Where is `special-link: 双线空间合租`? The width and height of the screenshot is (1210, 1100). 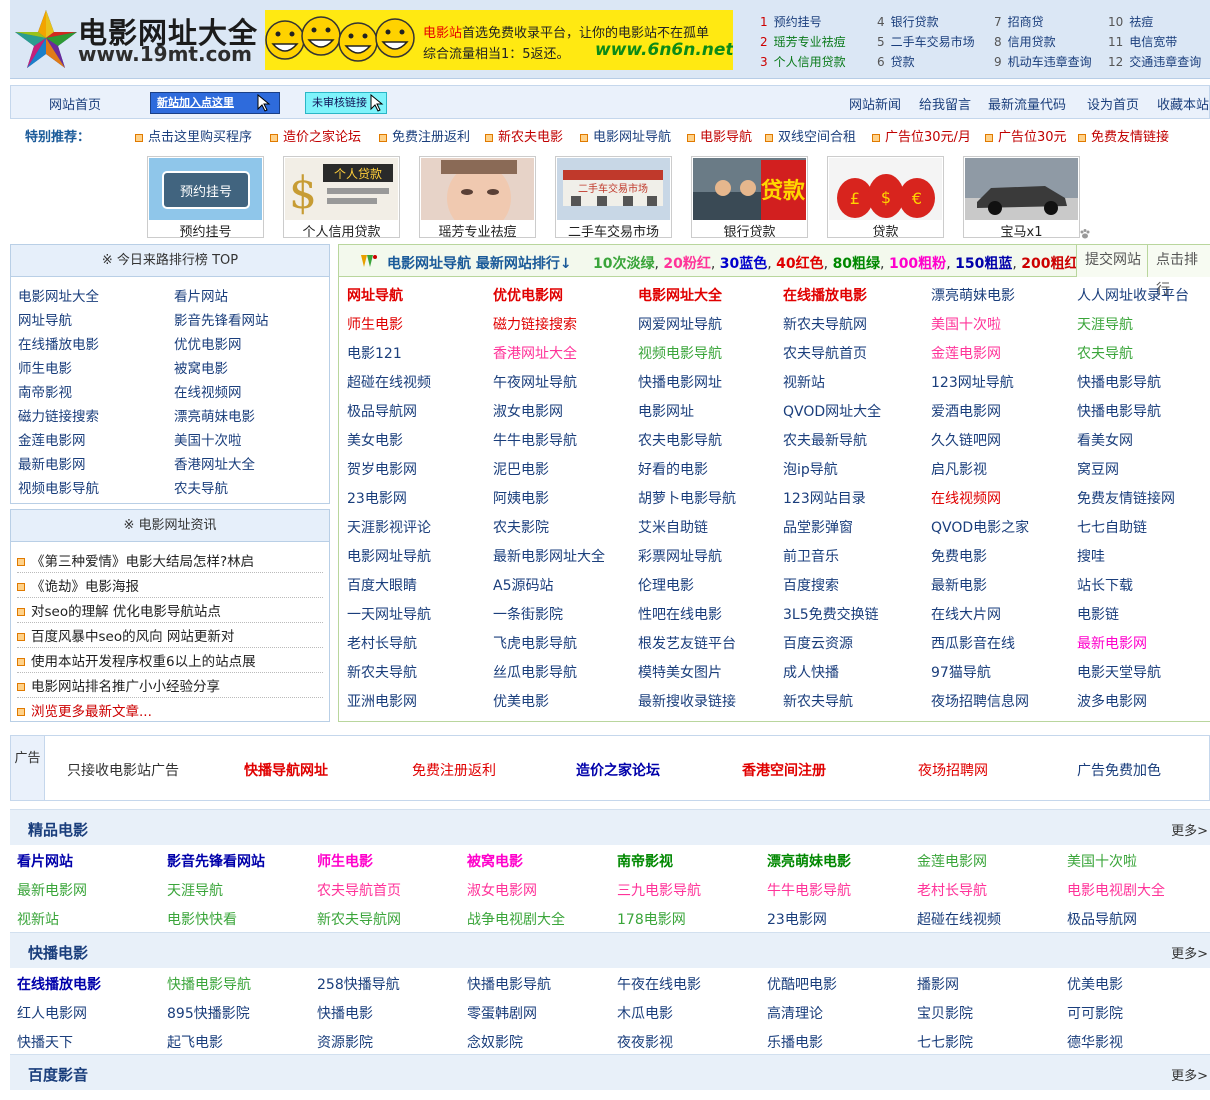 special-link: 双线空间合租 is located at coordinates (810, 135).